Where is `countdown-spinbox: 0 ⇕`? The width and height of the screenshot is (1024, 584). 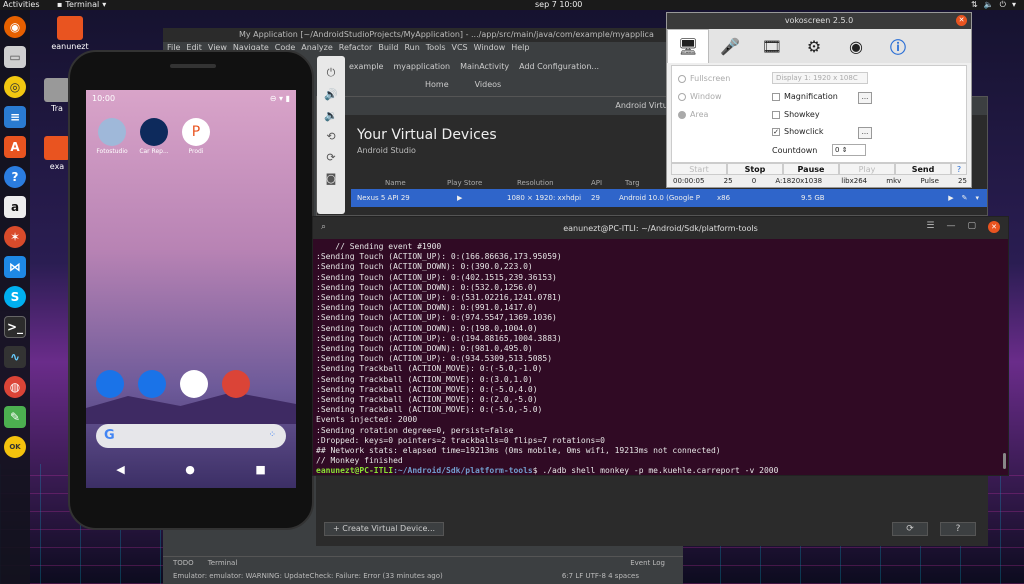 countdown-spinbox: 0 ⇕ is located at coordinates (849, 150).